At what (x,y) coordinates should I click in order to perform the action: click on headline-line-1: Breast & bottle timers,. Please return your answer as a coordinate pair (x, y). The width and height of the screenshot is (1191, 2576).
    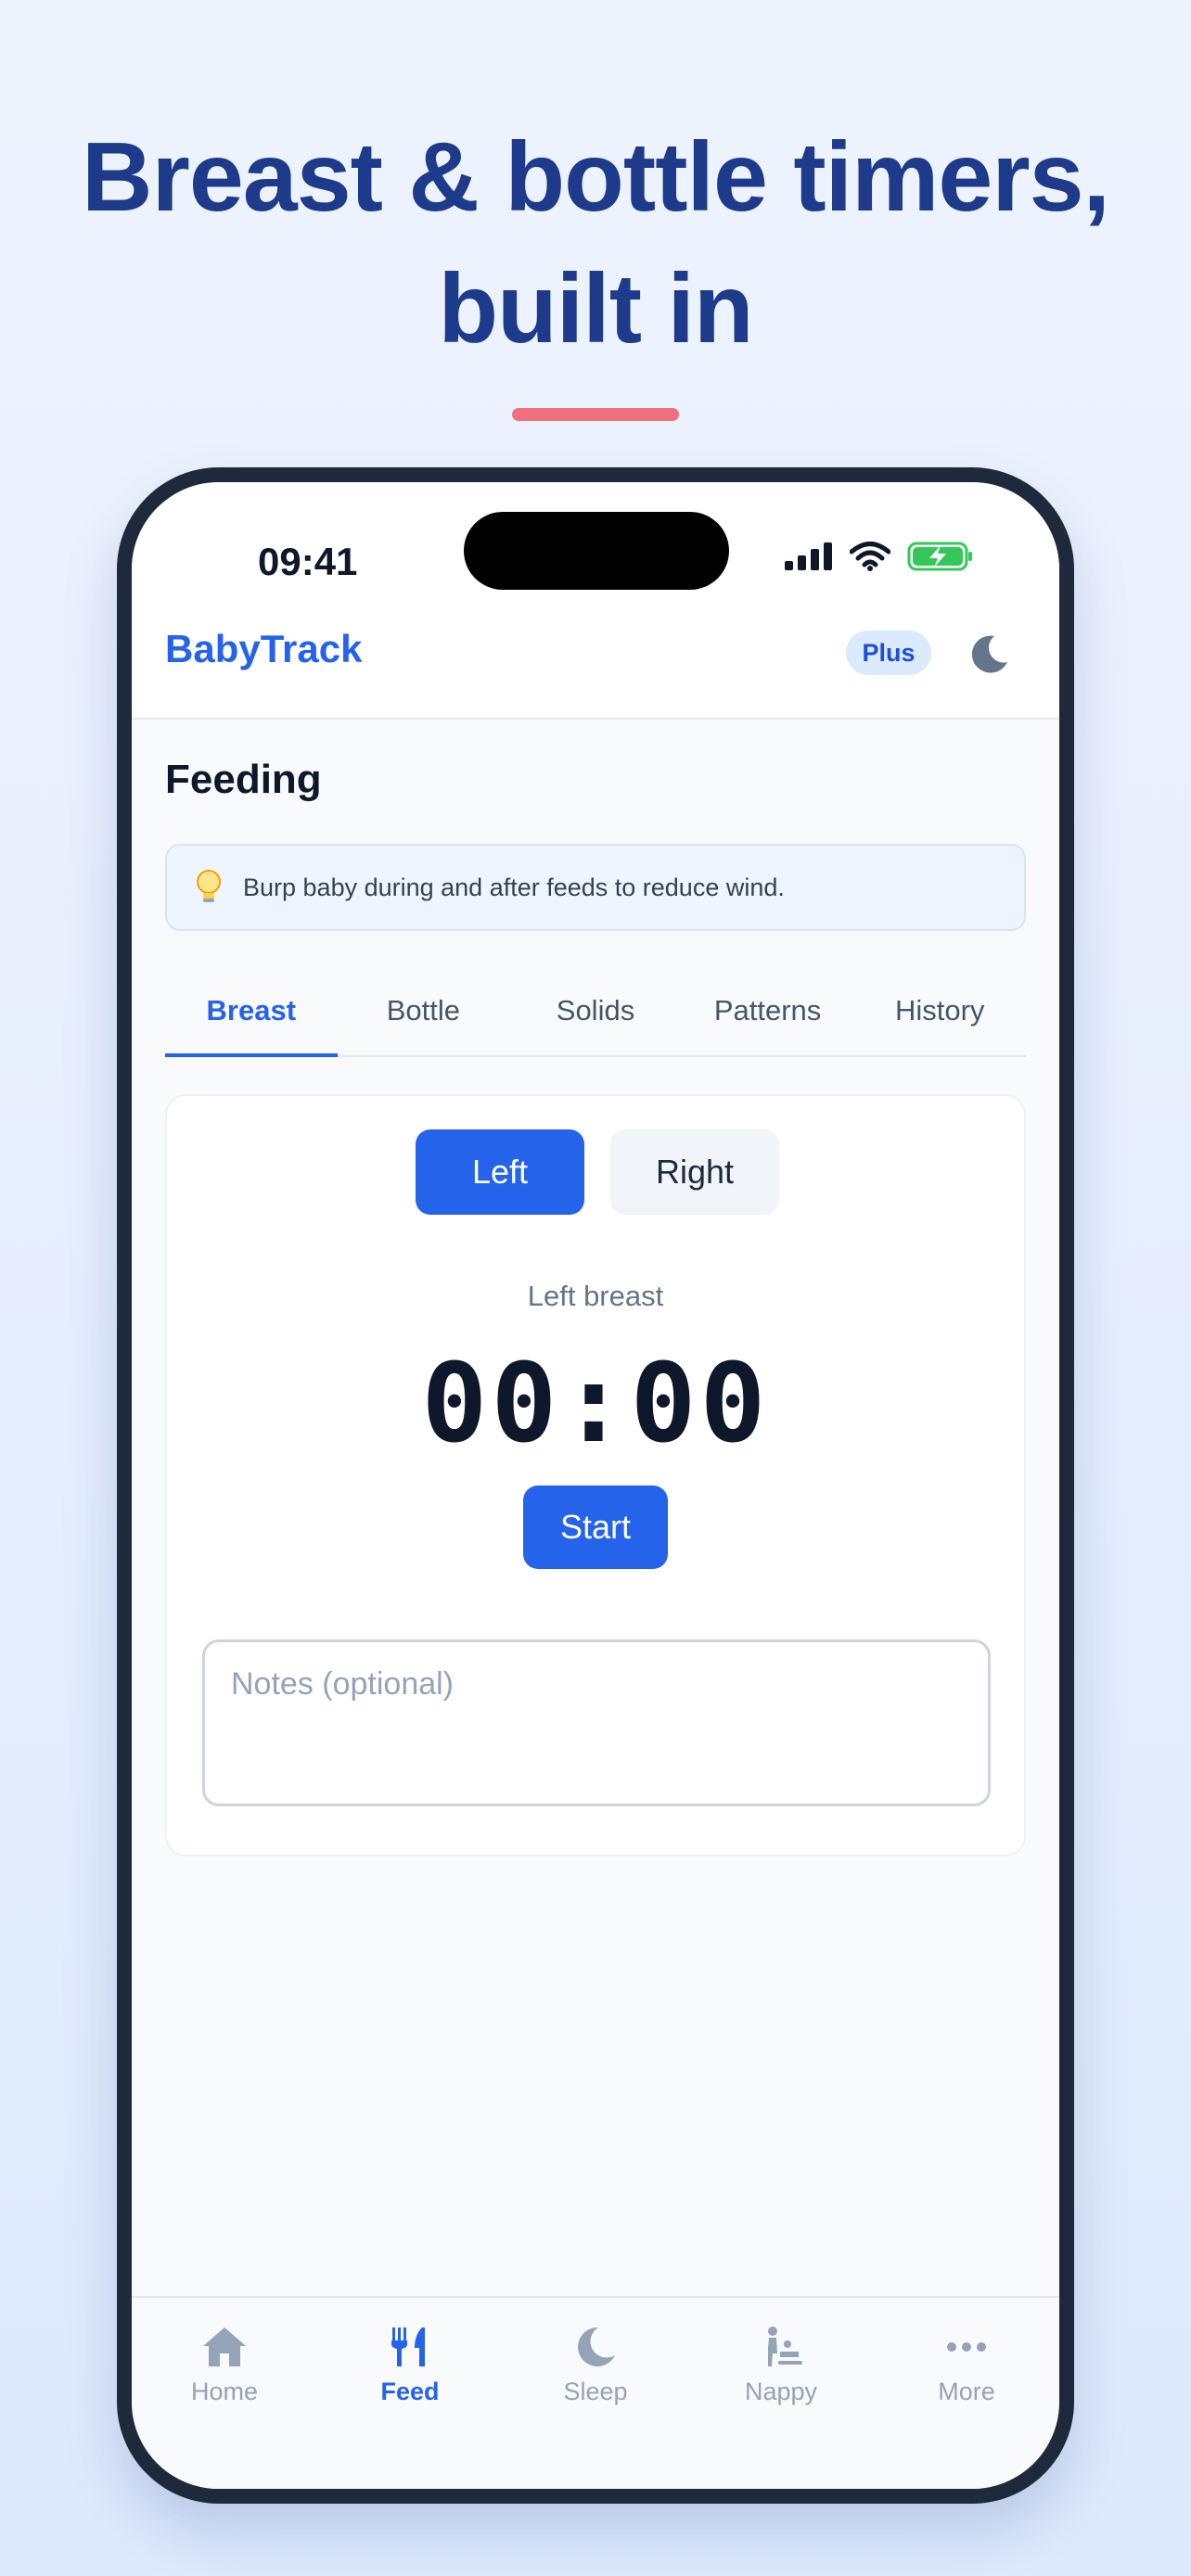
    Looking at the image, I should click on (596, 177).